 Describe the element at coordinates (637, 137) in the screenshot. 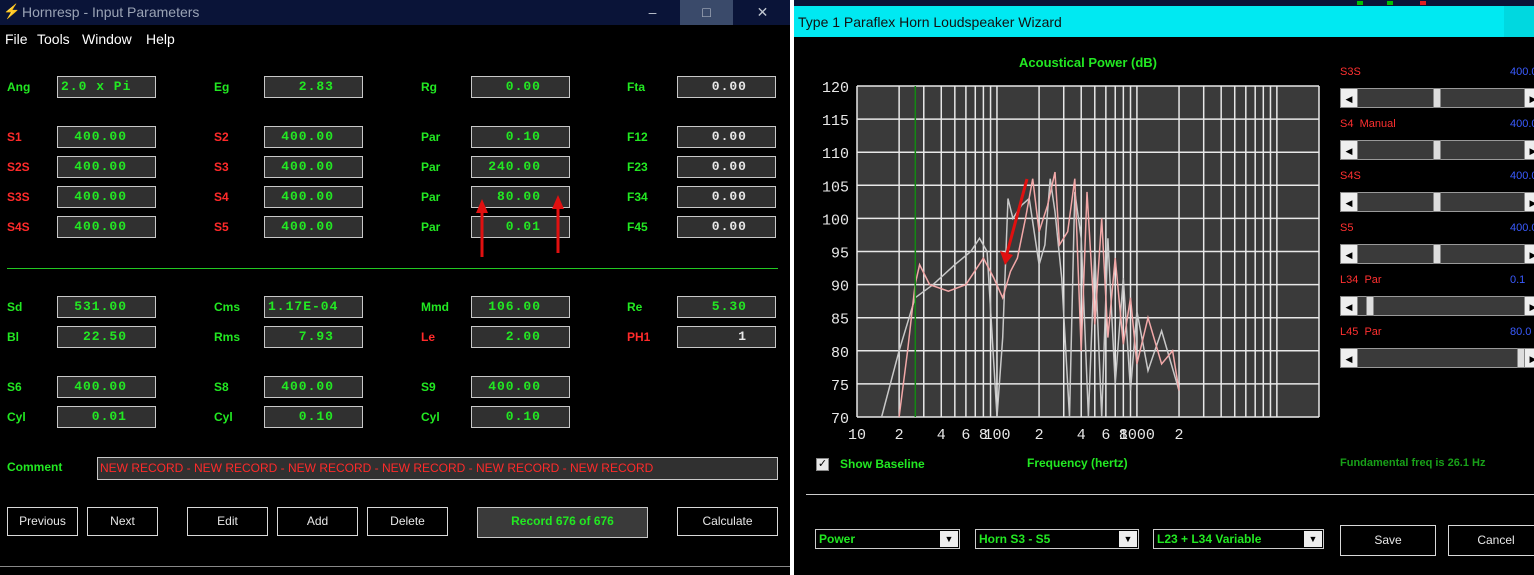

I see `param-label: F12` at that location.